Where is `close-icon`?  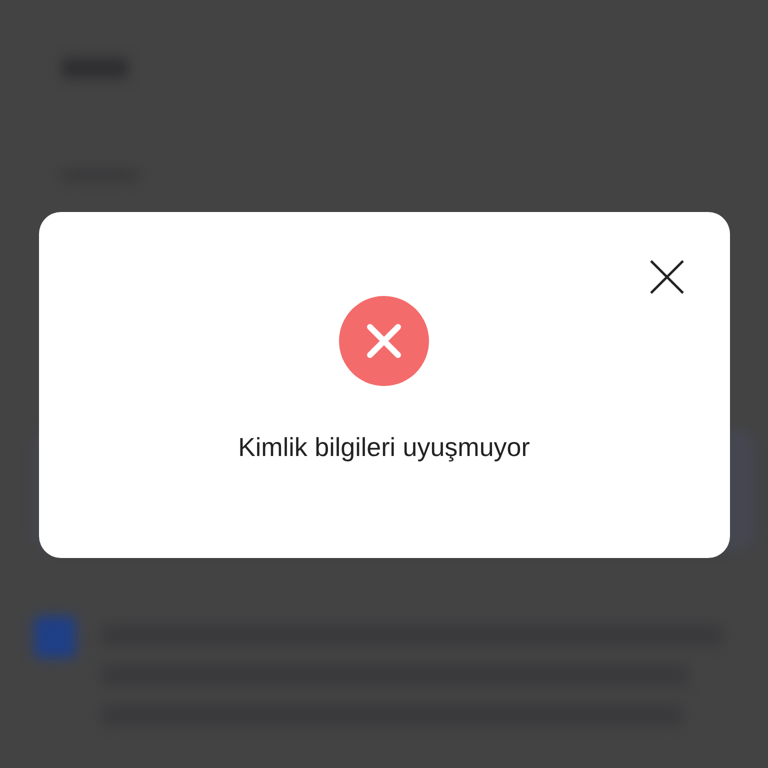 close-icon is located at coordinates (666, 277).